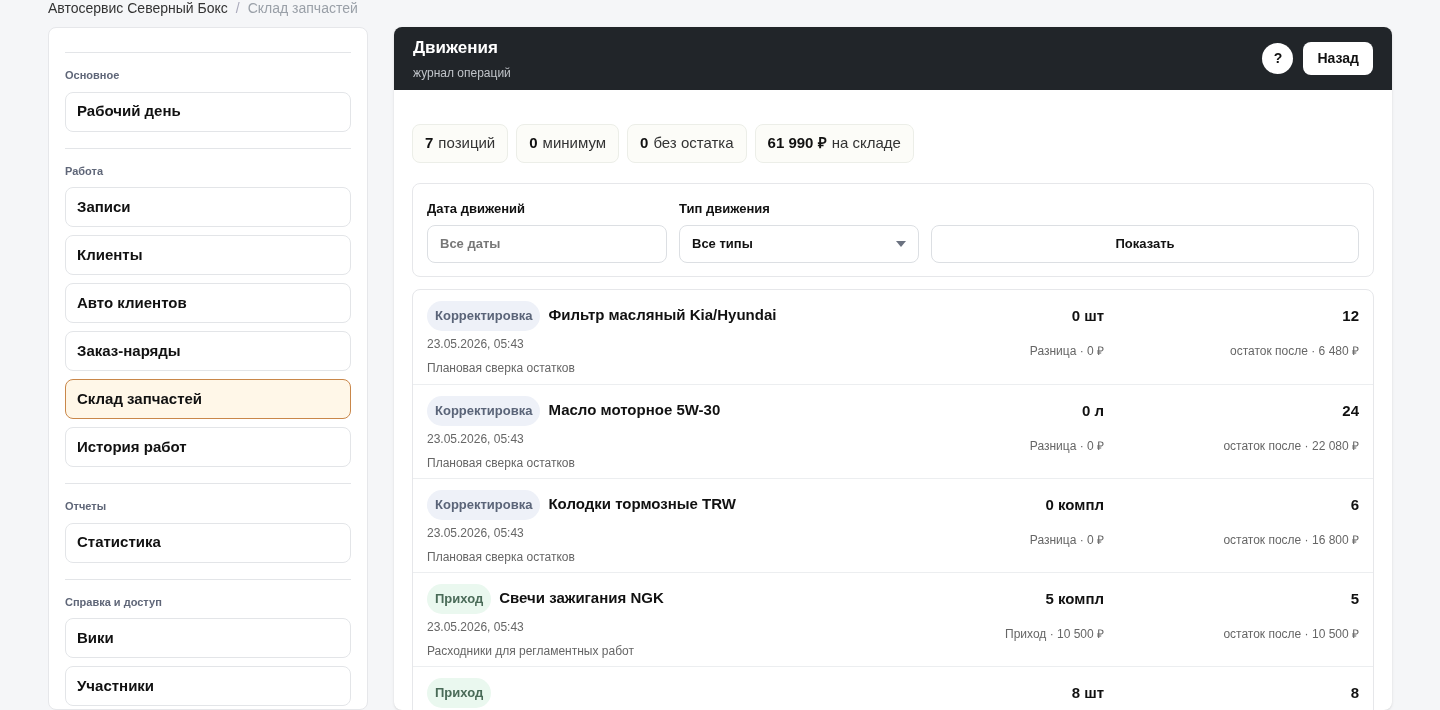  Describe the element at coordinates (1291, 446) in the screenshot. I see `balance-after-text: остаток после · 22 080 ₽` at that location.